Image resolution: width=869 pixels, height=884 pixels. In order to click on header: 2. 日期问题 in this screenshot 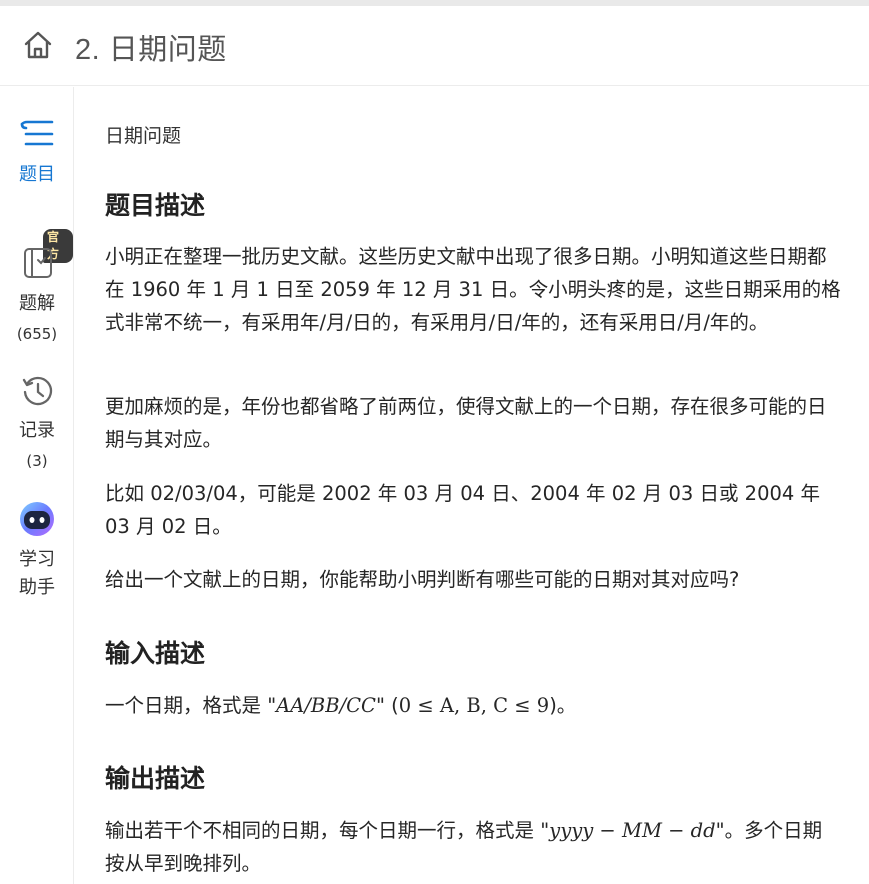, I will do `click(434, 46)`.